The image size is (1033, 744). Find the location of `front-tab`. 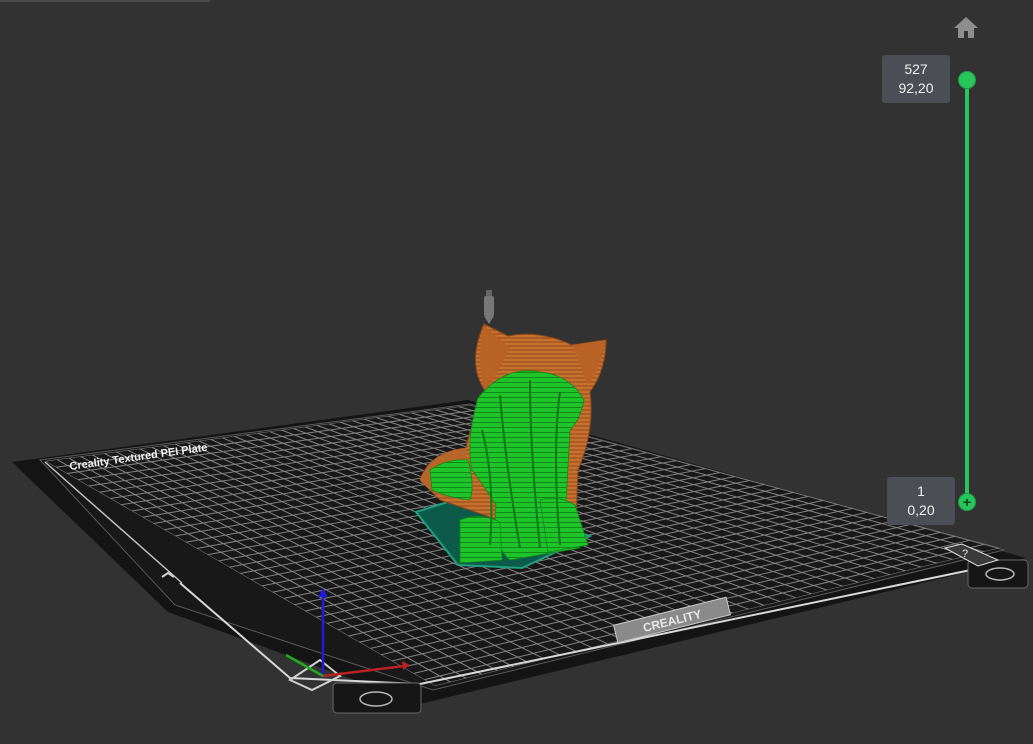

front-tab is located at coordinates (377, 698).